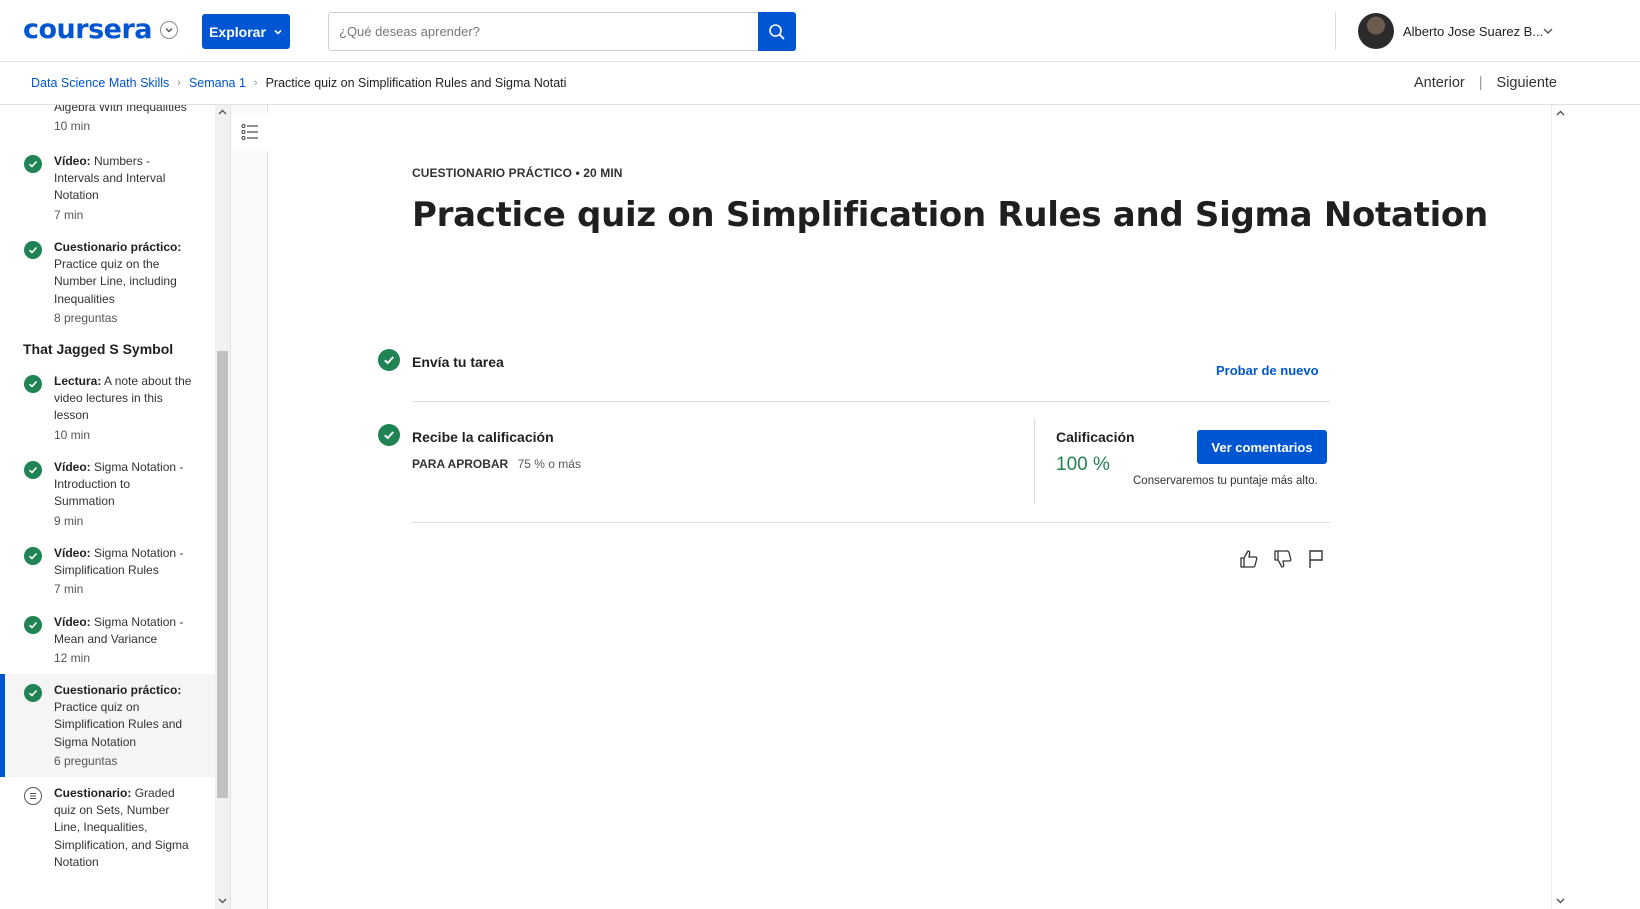 The width and height of the screenshot is (1640, 909). I want to click on grade-note: Conservaremos tu puntaje más alto., so click(1225, 481).